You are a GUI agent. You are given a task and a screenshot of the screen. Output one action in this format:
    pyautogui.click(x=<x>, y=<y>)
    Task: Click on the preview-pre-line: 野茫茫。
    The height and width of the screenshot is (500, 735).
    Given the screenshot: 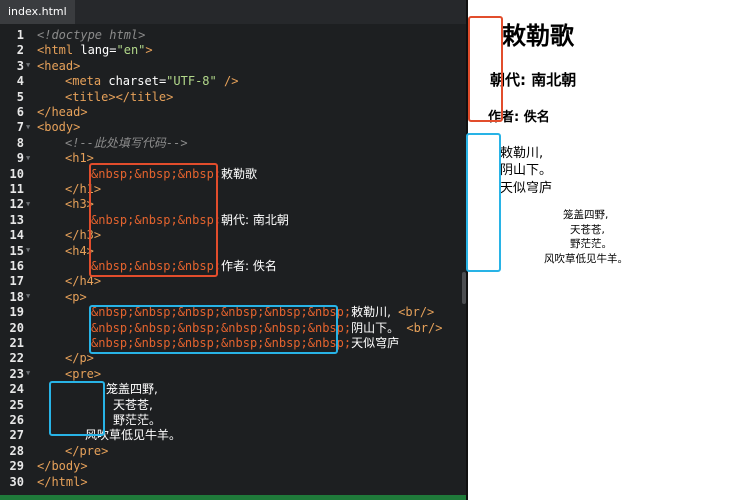 What is the action you would take?
    pyautogui.click(x=591, y=244)
    